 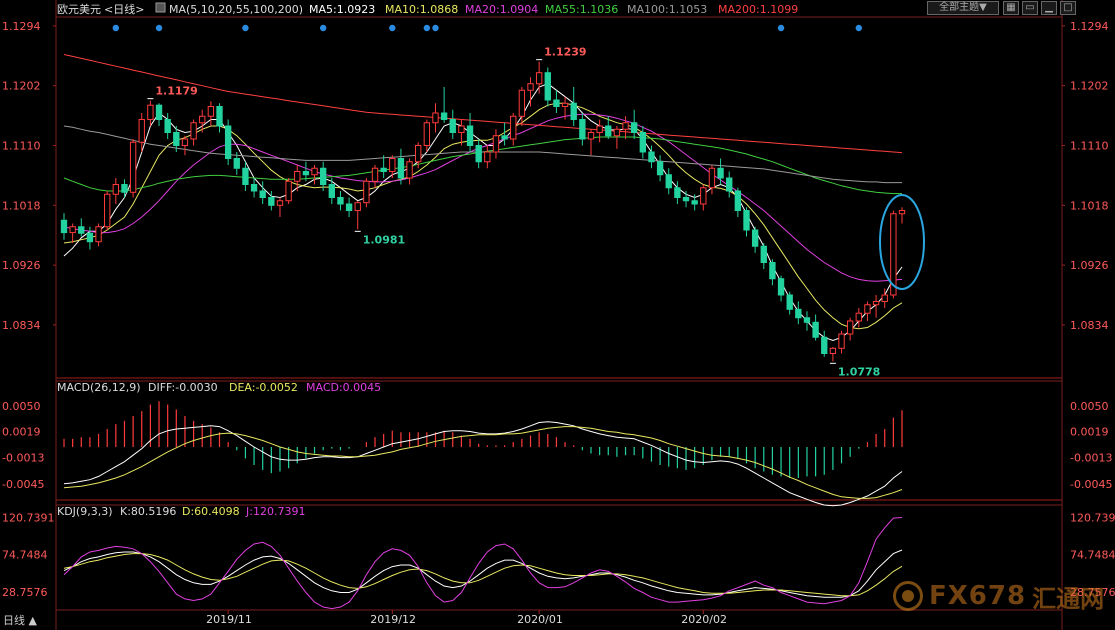 I want to click on period-label: <日线>, so click(x=124, y=9).